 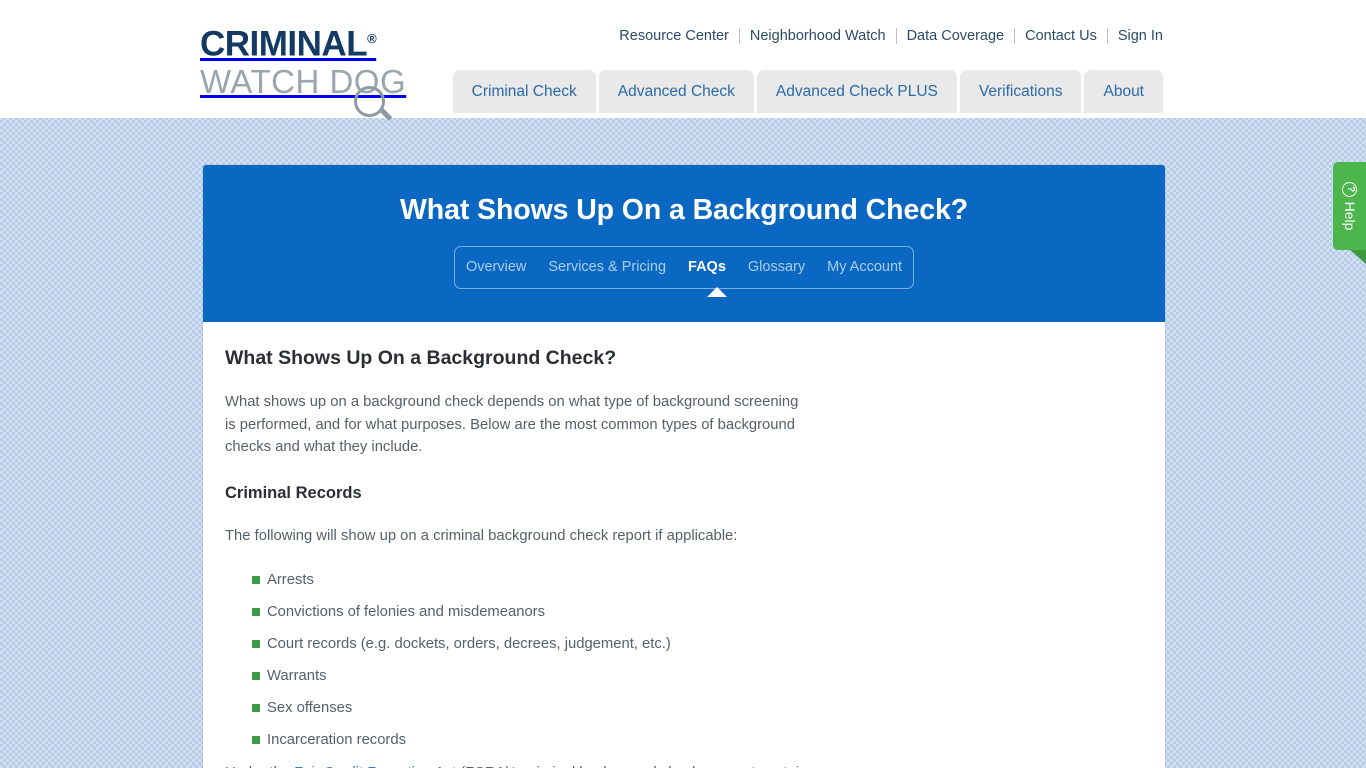 I want to click on logo-text-primary: CRIMINAL®, so click(x=315, y=42).